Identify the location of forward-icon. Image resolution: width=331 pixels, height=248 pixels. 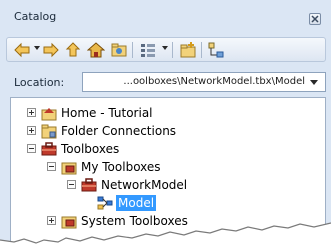
(51, 50).